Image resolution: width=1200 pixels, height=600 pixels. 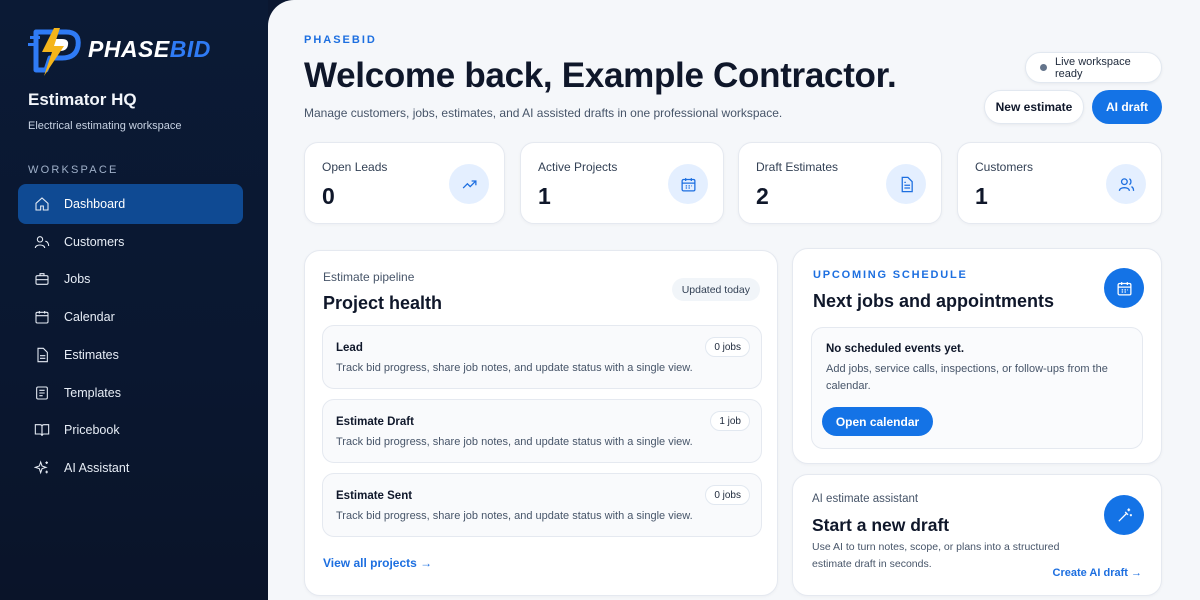 I want to click on sidebar-item-dashboard: Dashboard, so click(x=130, y=204).